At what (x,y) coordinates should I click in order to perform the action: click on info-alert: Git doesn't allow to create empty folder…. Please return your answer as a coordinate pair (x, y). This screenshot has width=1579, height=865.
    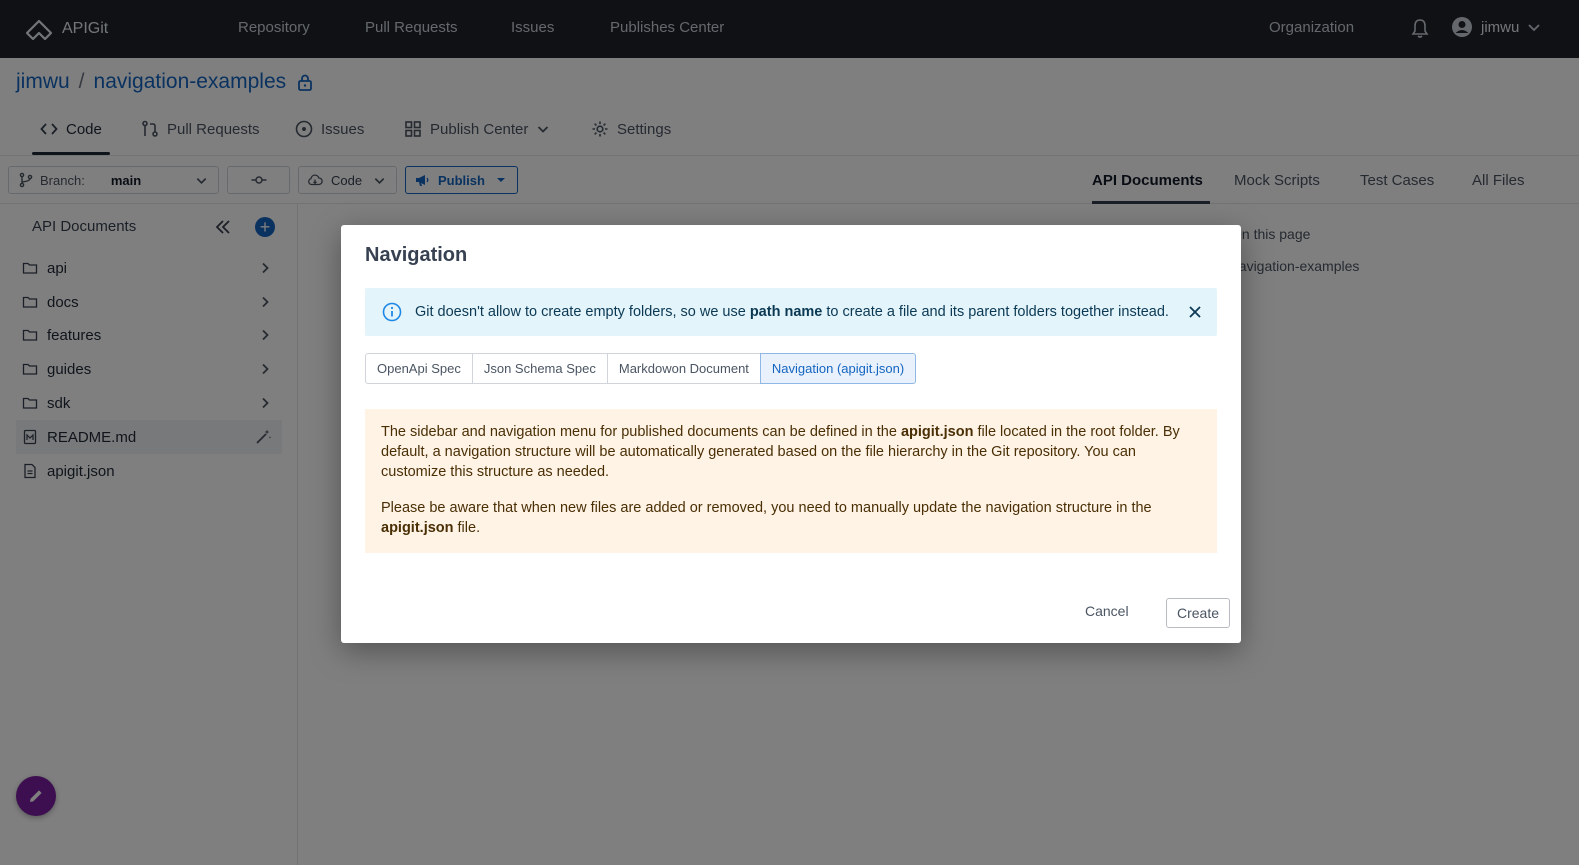
    Looking at the image, I should click on (791, 312).